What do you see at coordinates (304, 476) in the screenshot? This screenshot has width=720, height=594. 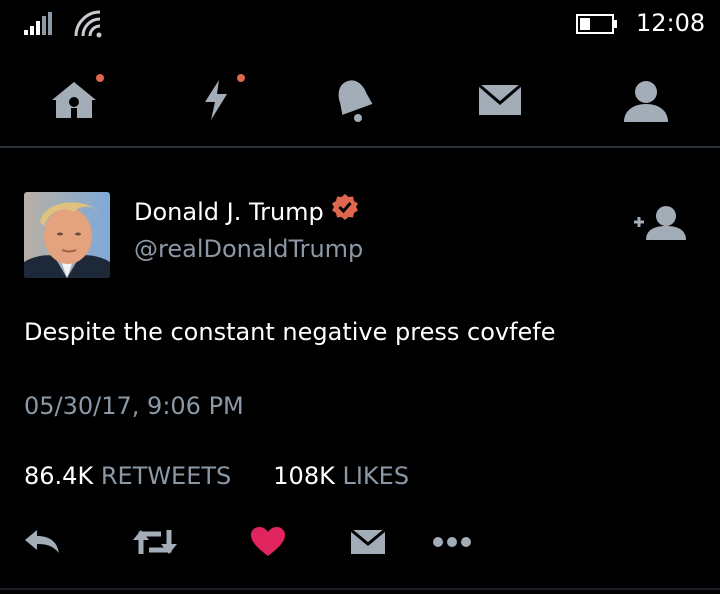 I see `likes-count: 108K` at bounding box center [304, 476].